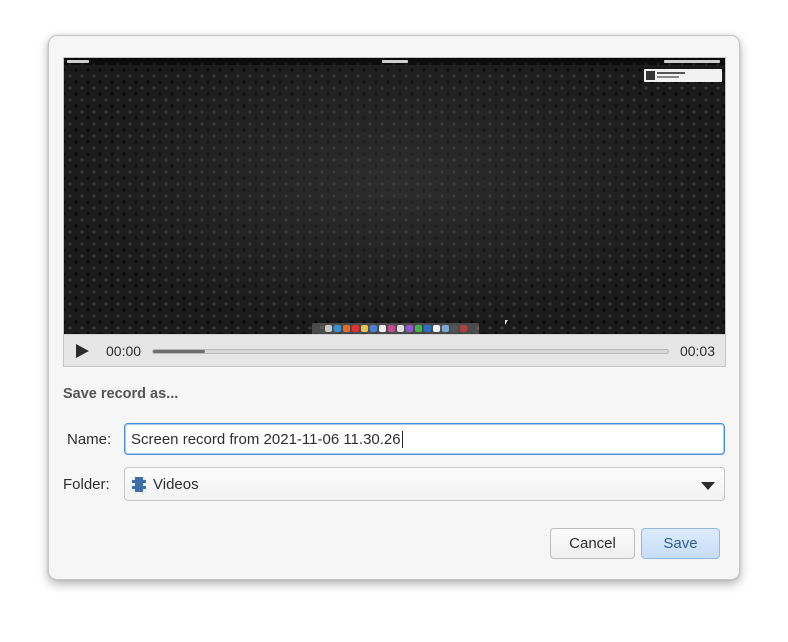 The image size is (788, 642). Describe the element at coordinates (176, 484) in the screenshot. I see `folder-select-value: Videos` at that location.